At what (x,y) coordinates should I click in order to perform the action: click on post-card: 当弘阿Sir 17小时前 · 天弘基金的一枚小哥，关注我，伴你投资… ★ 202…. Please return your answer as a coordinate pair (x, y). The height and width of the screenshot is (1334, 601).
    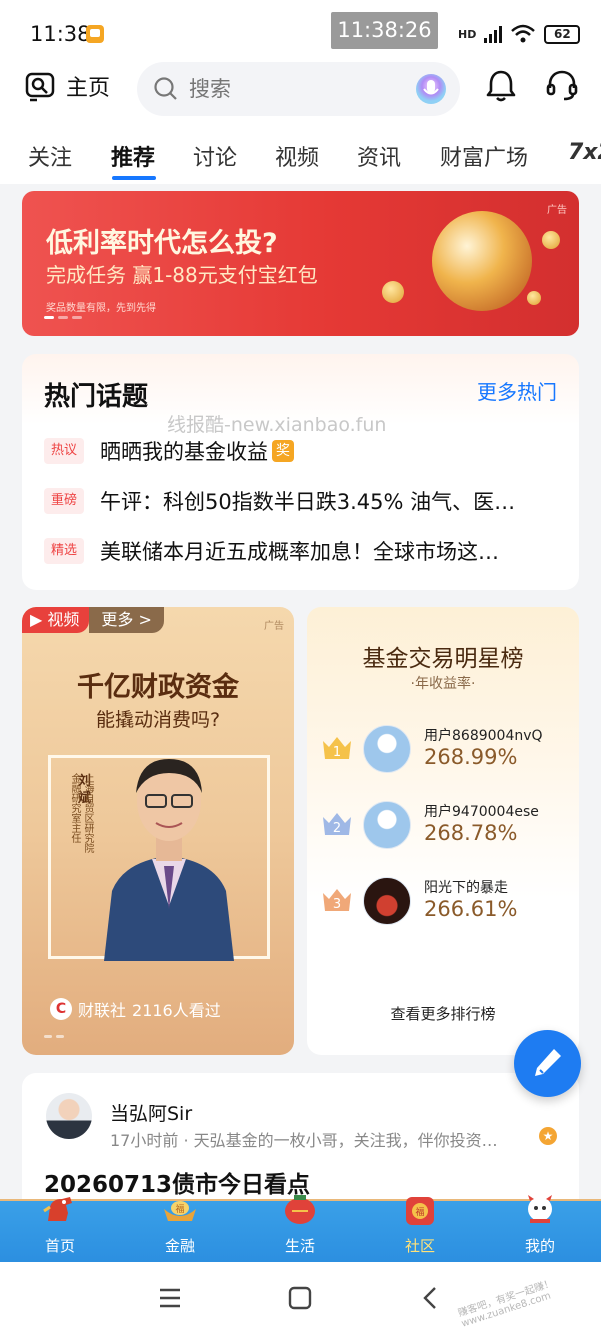
    Looking at the image, I should click on (300, 1143).